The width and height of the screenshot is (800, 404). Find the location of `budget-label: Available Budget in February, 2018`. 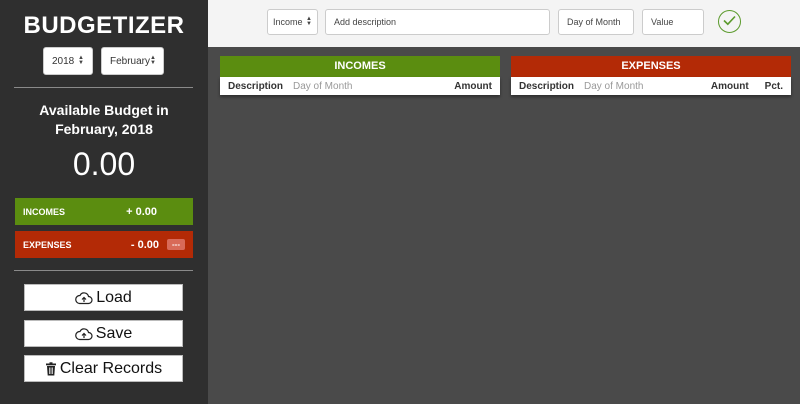

budget-label: Available Budget in February, 2018 is located at coordinates (104, 120).